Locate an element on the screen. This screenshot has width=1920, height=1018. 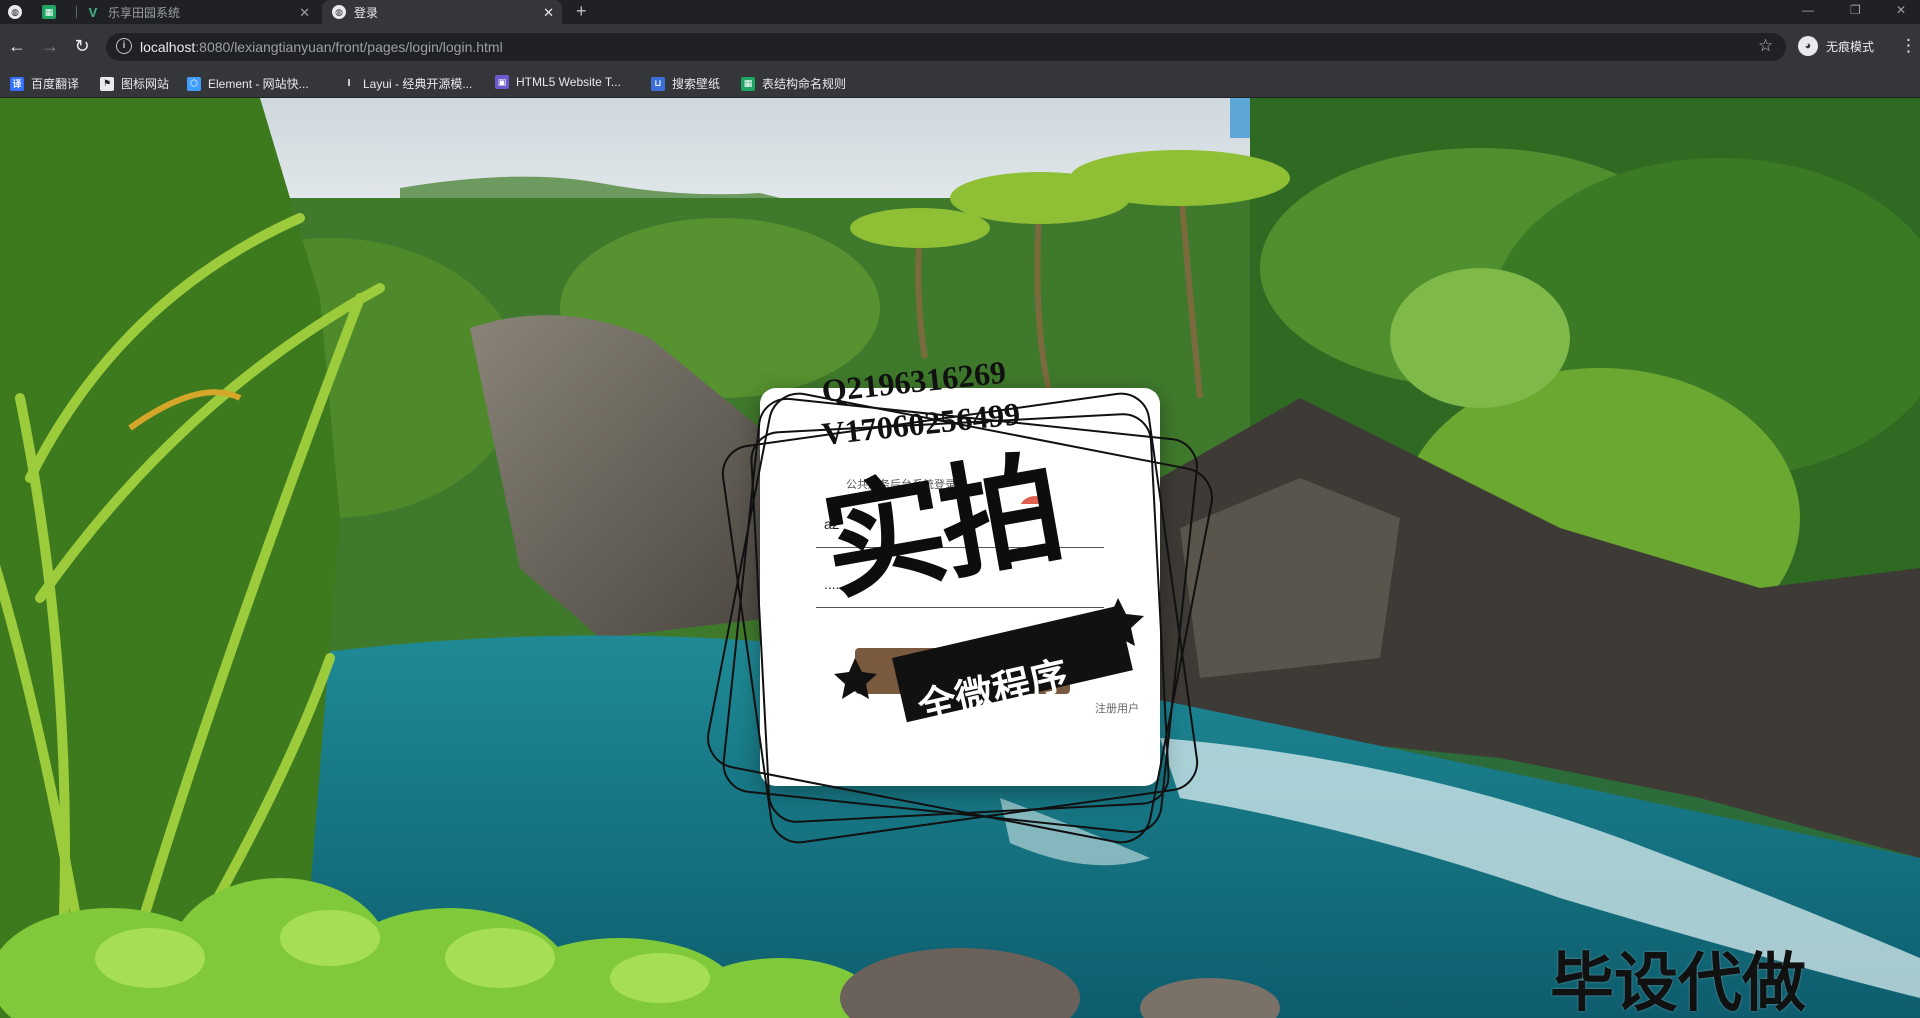
password-field is located at coordinates (960, 586).